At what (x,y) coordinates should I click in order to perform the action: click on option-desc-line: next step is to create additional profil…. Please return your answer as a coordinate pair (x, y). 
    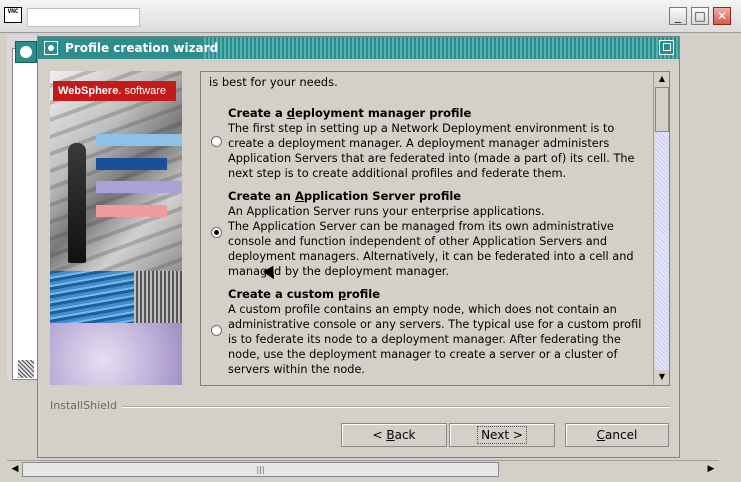
    Looking at the image, I should click on (397, 173).